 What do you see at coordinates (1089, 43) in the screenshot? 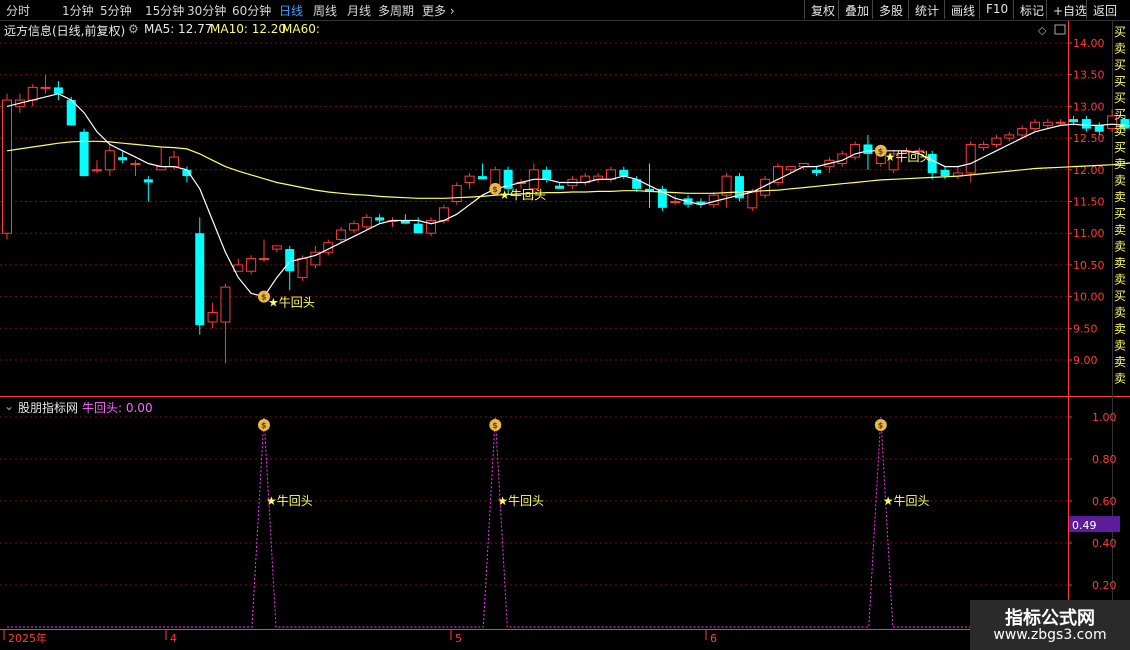
I see `main-y-tick-label: 14.00` at bounding box center [1089, 43].